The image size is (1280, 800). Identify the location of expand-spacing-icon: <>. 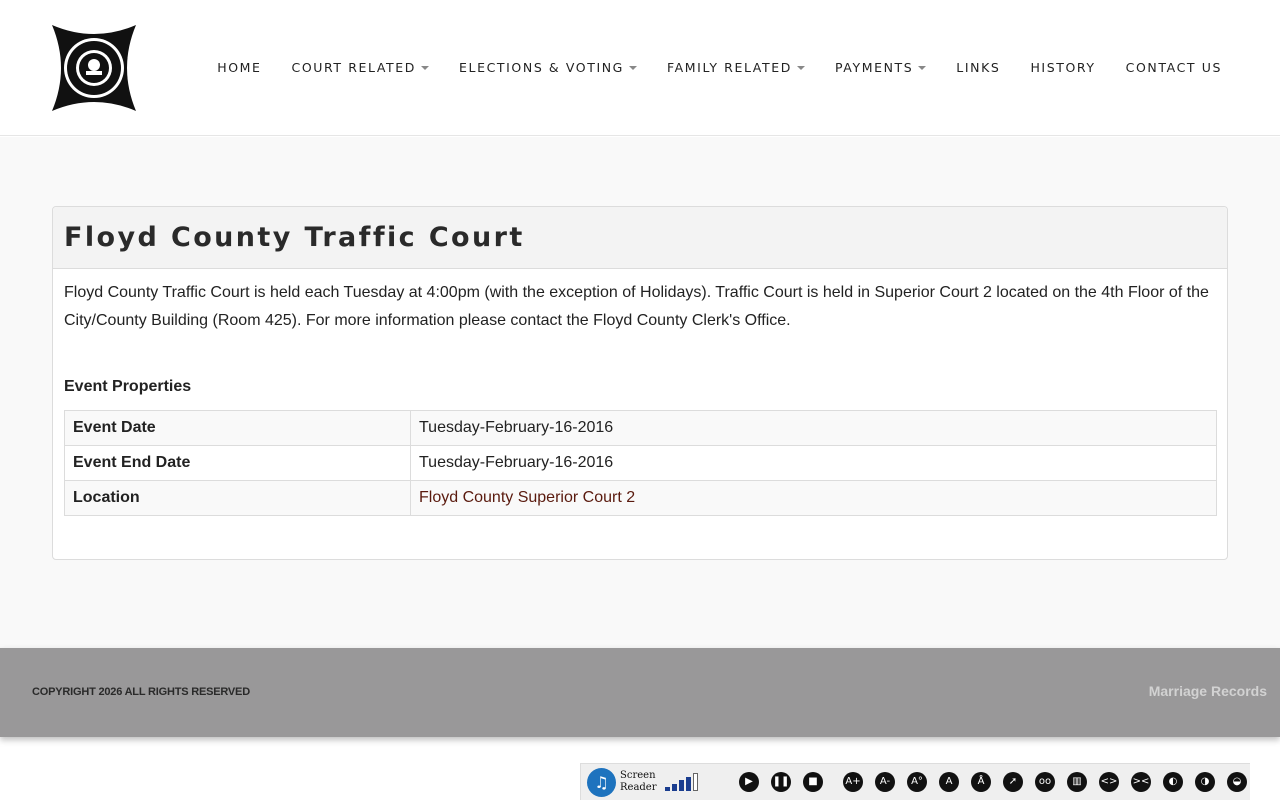
(1109, 782).